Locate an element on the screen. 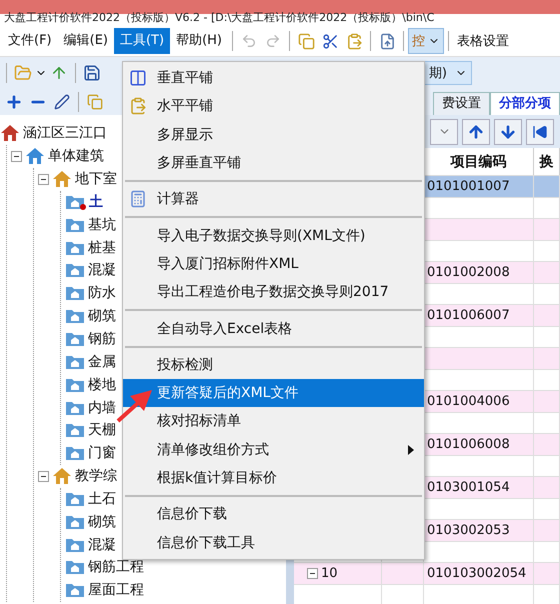 Image resolution: width=560 pixels, height=604 pixels. window-title: 大盘工程计价软件2022（投标版）V6.2 - [D:\大盘工程计价软件2022（投标版）\bin\C is located at coordinates (218, 18).